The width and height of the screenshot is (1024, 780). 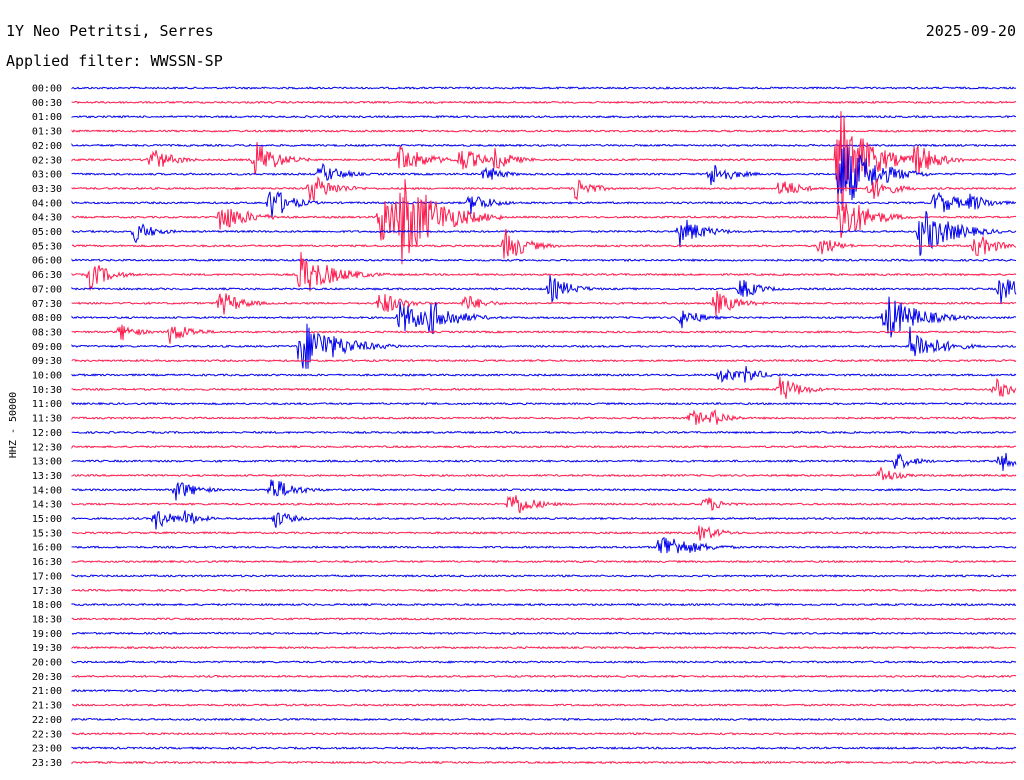 What do you see at coordinates (47, 720) in the screenshot?
I see `tick-label-2200: 22:00` at bounding box center [47, 720].